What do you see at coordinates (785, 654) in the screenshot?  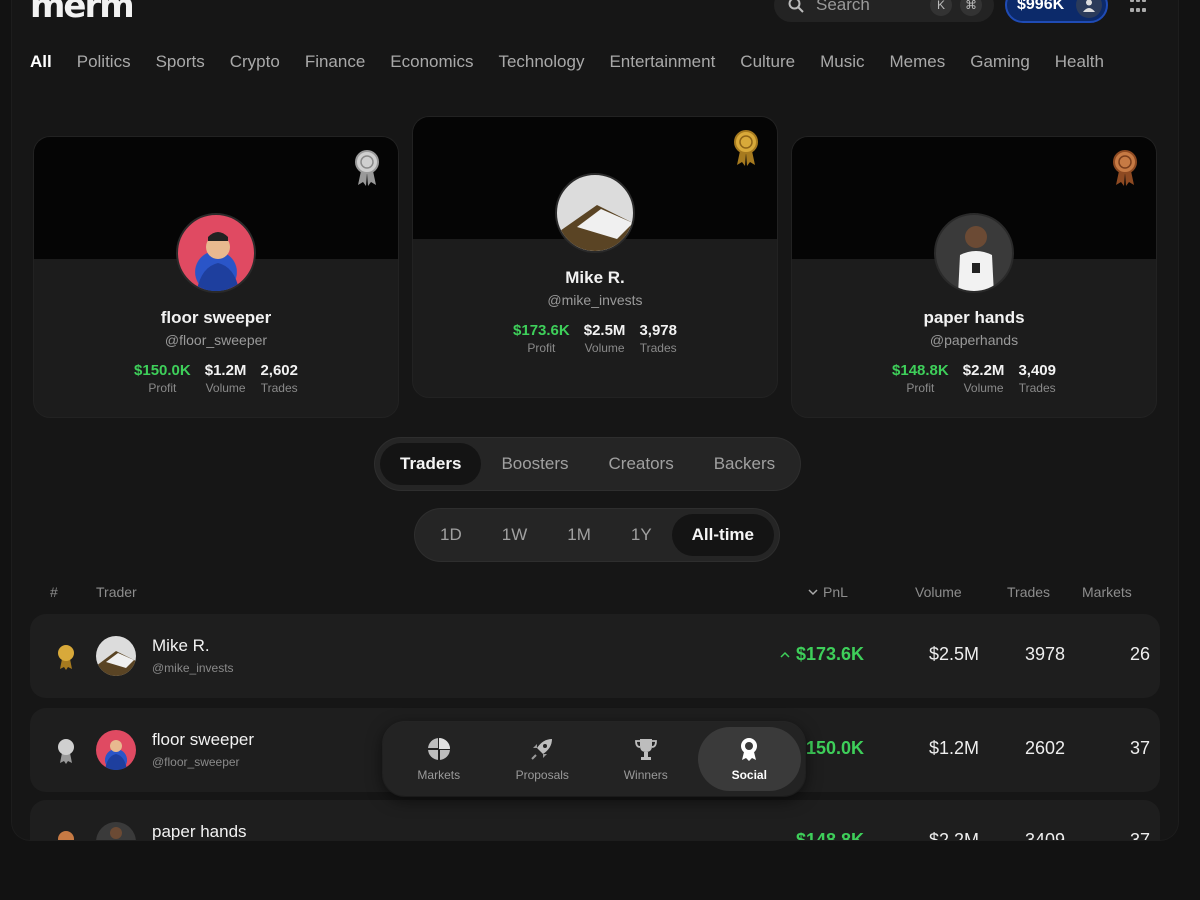 I see `chevron-up-icon` at bounding box center [785, 654].